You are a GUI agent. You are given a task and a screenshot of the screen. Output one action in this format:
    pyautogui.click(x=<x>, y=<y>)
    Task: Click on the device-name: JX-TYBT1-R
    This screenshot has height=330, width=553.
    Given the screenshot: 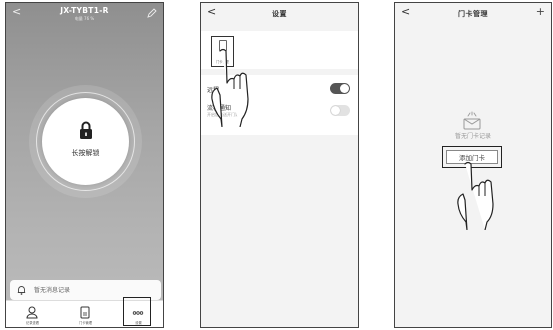 What is the action you would take?
    pyautogui.click(x=84, y=10)
    